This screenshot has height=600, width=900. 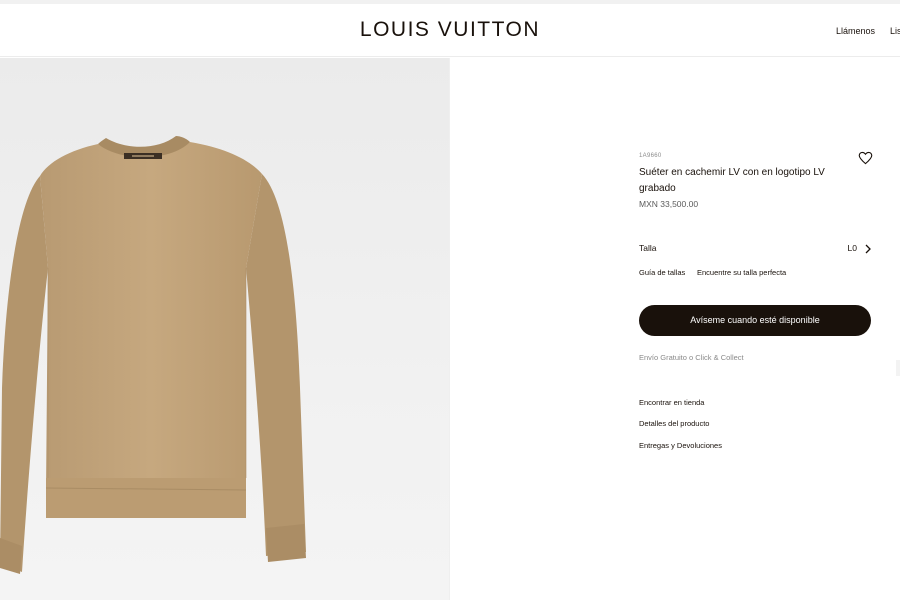 I want to click on site-header: LOUIS VUITTON Llámenos Lis, so click(x=450, y=30).